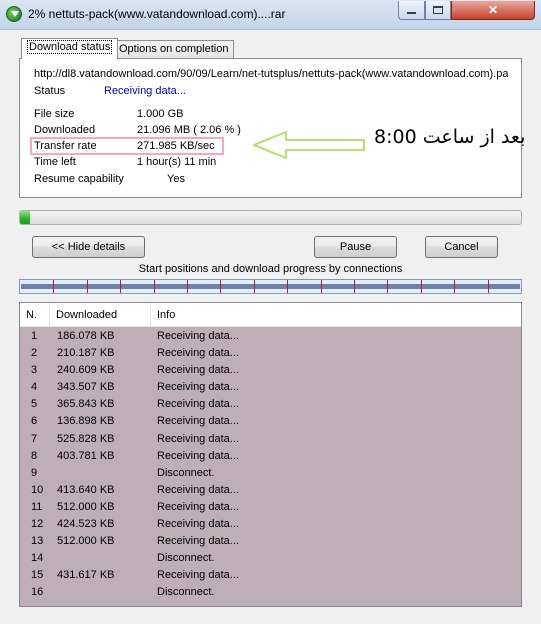  I want to click on row-number: 3, so click(34, 370).